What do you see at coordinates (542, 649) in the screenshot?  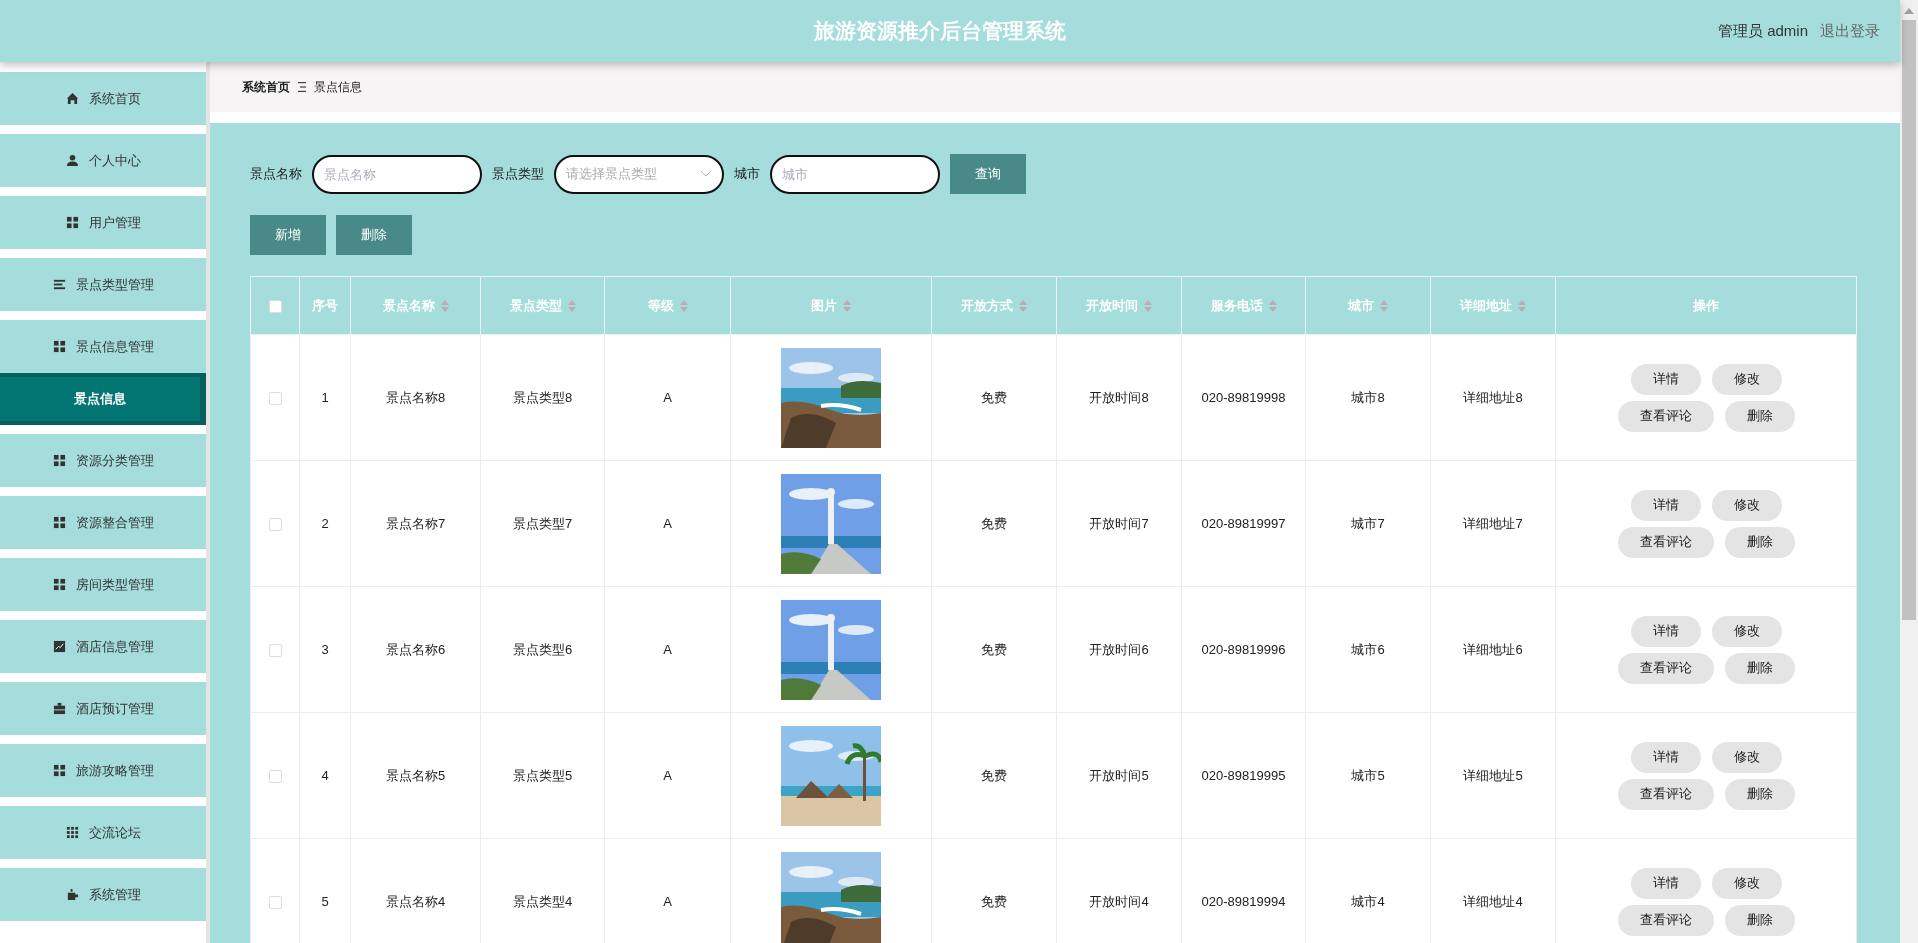 I see `table-cell: 景点类型6` at bounding box center [542, 649].